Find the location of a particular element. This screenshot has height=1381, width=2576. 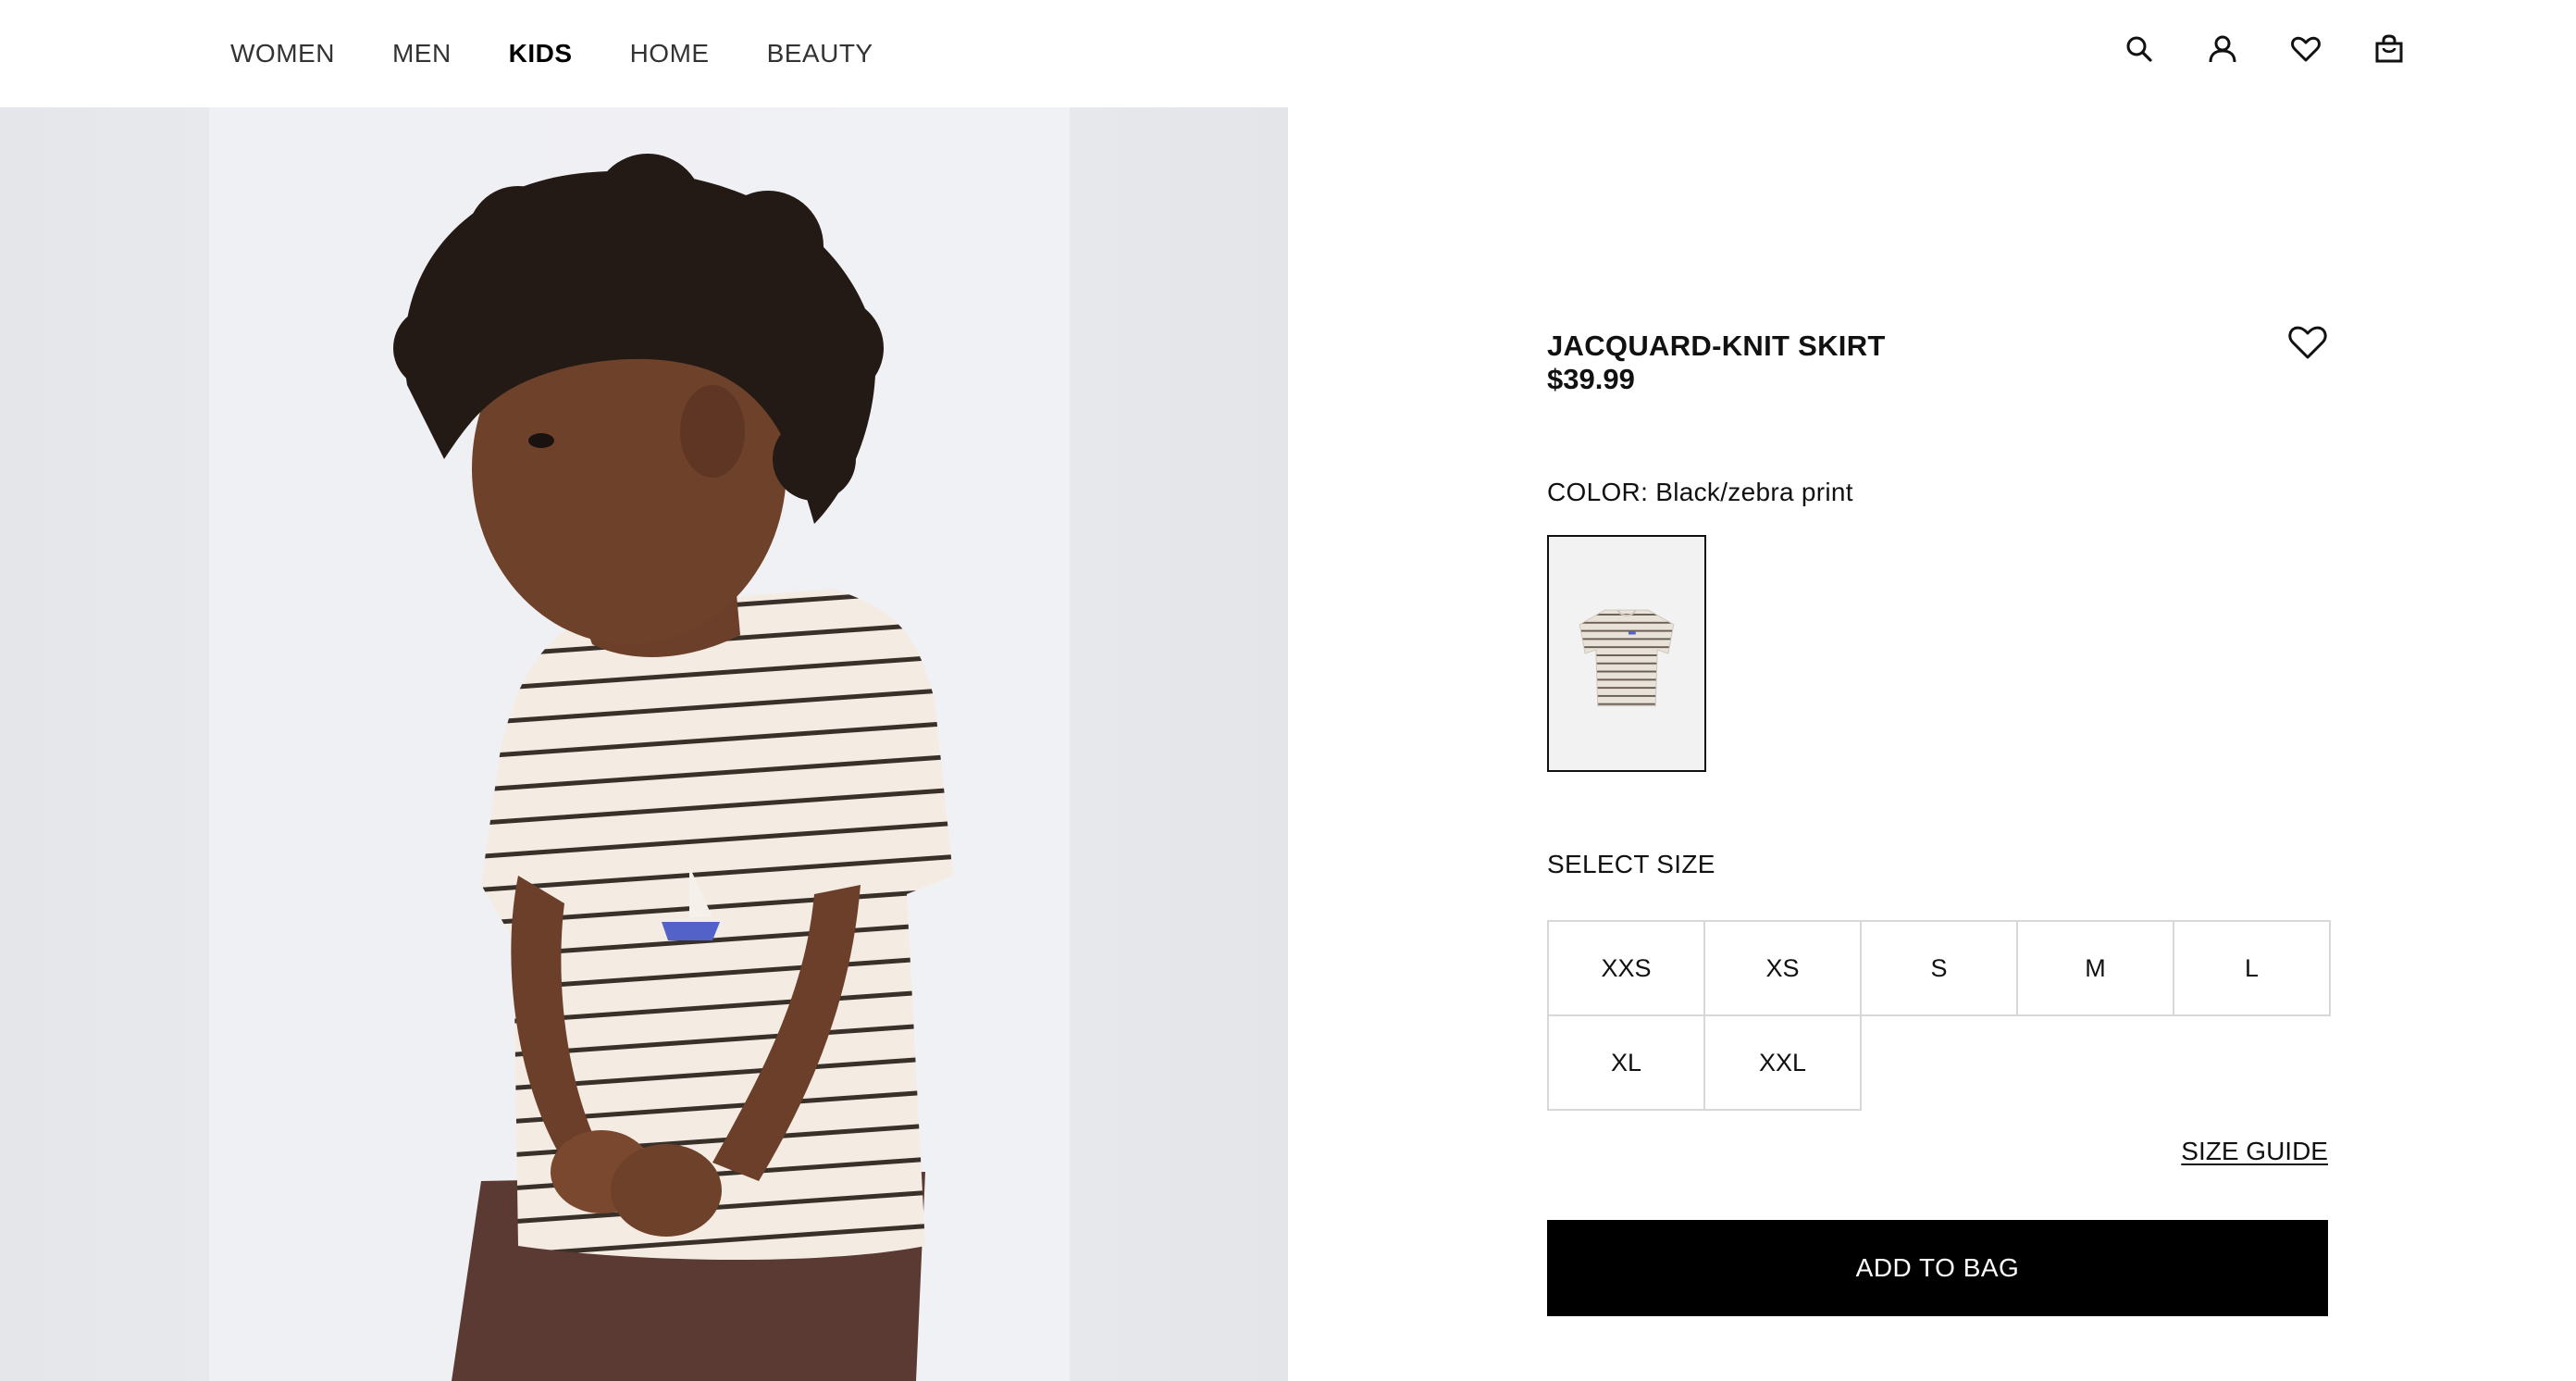

nav-item-home: HOME is located at coordinates (670, 53).